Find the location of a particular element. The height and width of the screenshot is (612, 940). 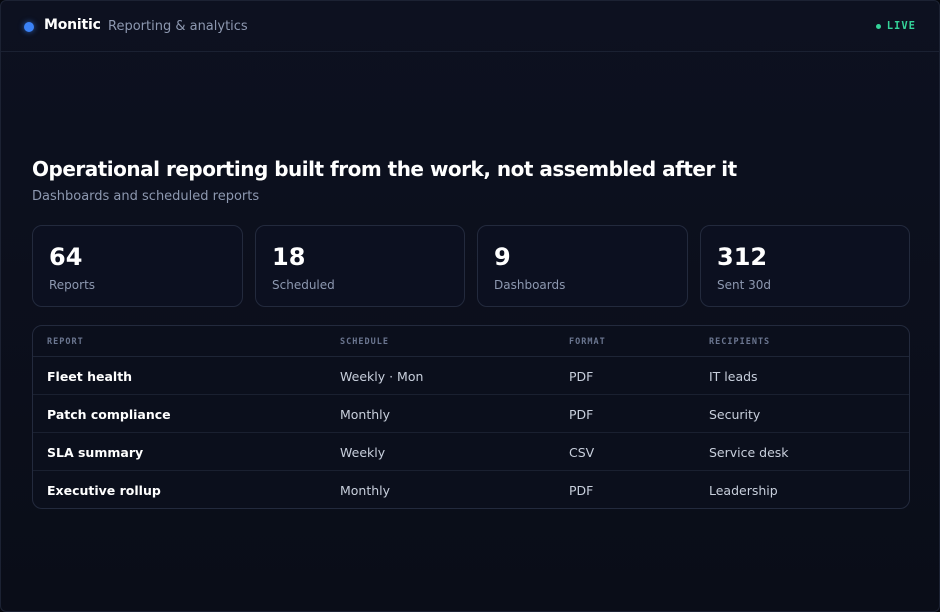

live-dot-icon is located at coordinates (878, 26).